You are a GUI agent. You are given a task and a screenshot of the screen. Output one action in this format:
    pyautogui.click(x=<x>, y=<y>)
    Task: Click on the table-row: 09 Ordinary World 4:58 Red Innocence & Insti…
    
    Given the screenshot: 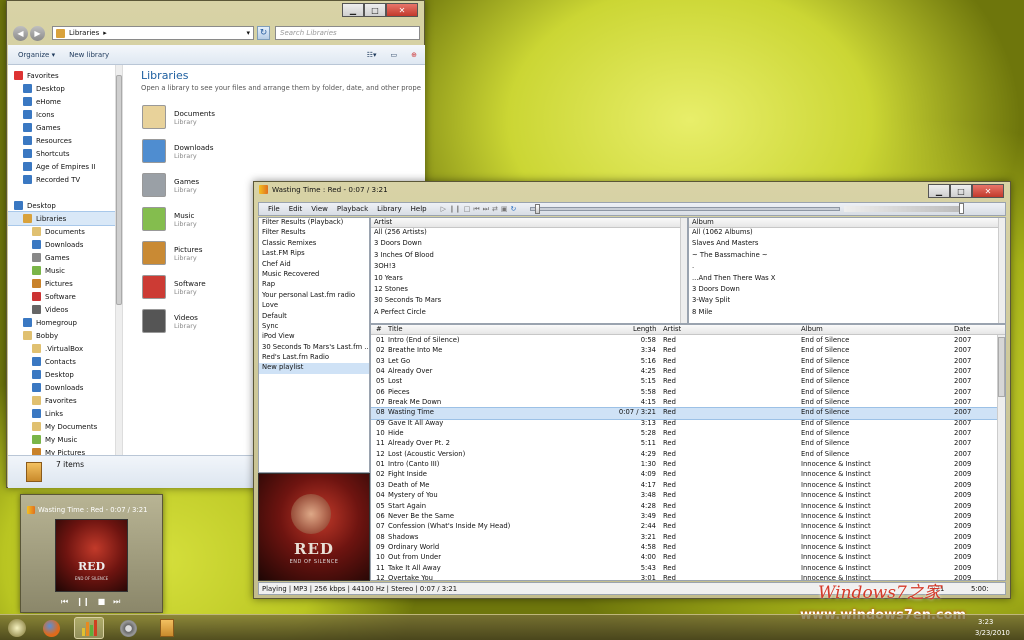 What is the action you would take?
    pyautogui.click(x=688, y=548)
    